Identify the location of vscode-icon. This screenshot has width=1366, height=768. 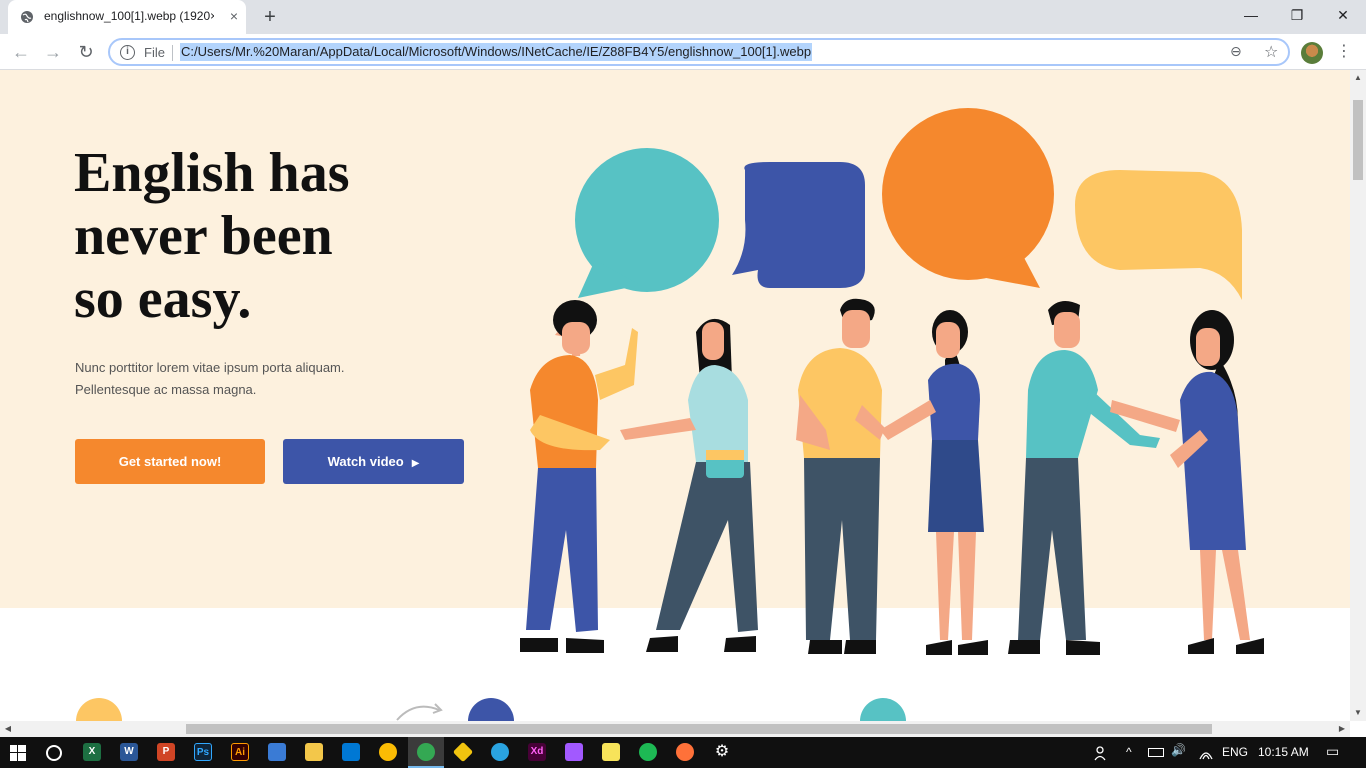
(351, 752).